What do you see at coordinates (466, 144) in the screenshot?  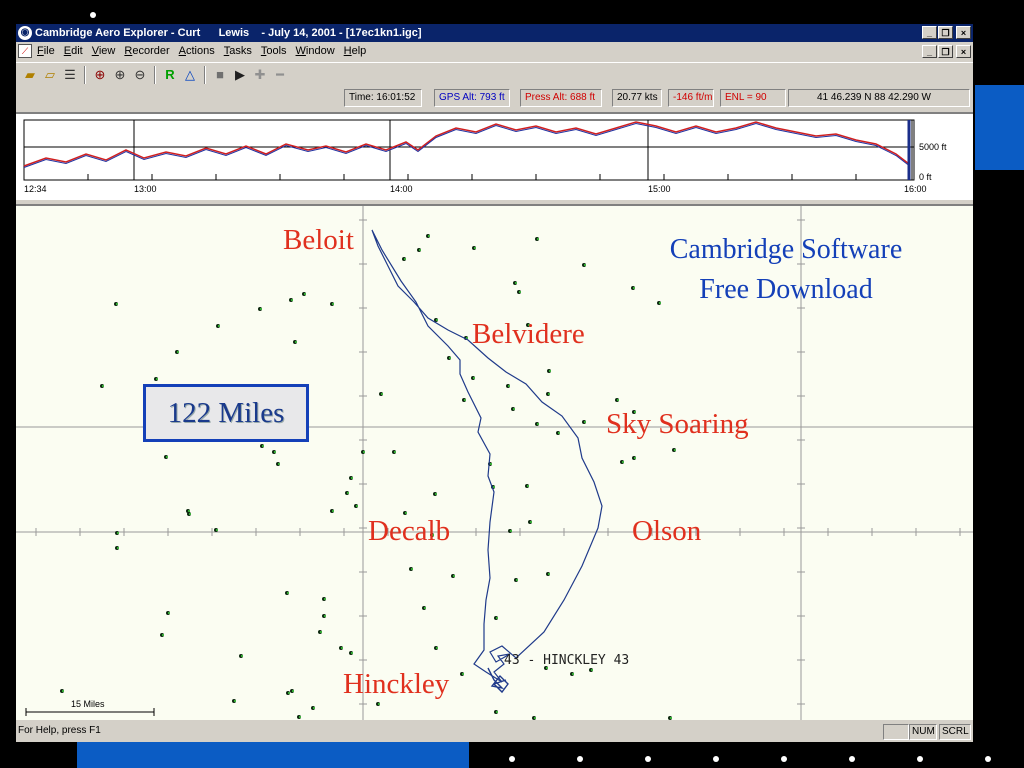 I see `press-alt-trace` at bounding box center [466, 144].